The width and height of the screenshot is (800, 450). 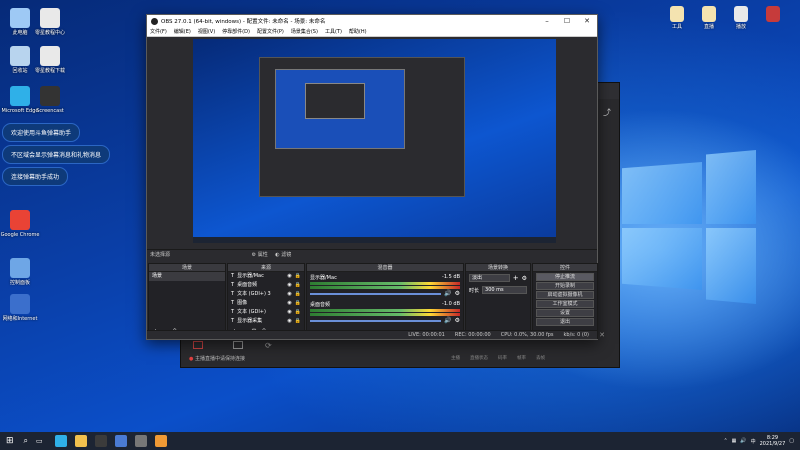 What do you see at coordinates (753, 441) in the screenshot?
I see `ime-icon: 中` at bounding box center [753, 441].